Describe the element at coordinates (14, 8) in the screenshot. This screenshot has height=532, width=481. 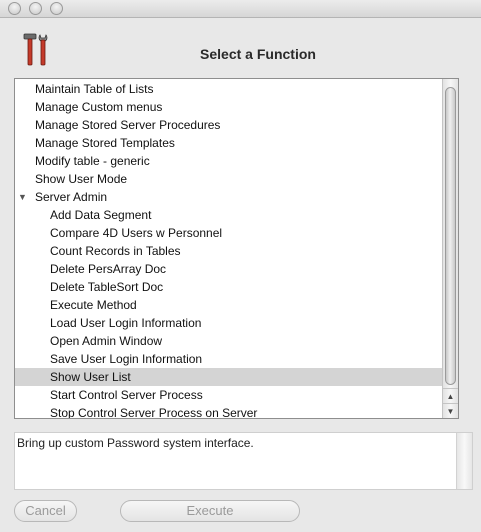
I see `close-window-button` at that location.